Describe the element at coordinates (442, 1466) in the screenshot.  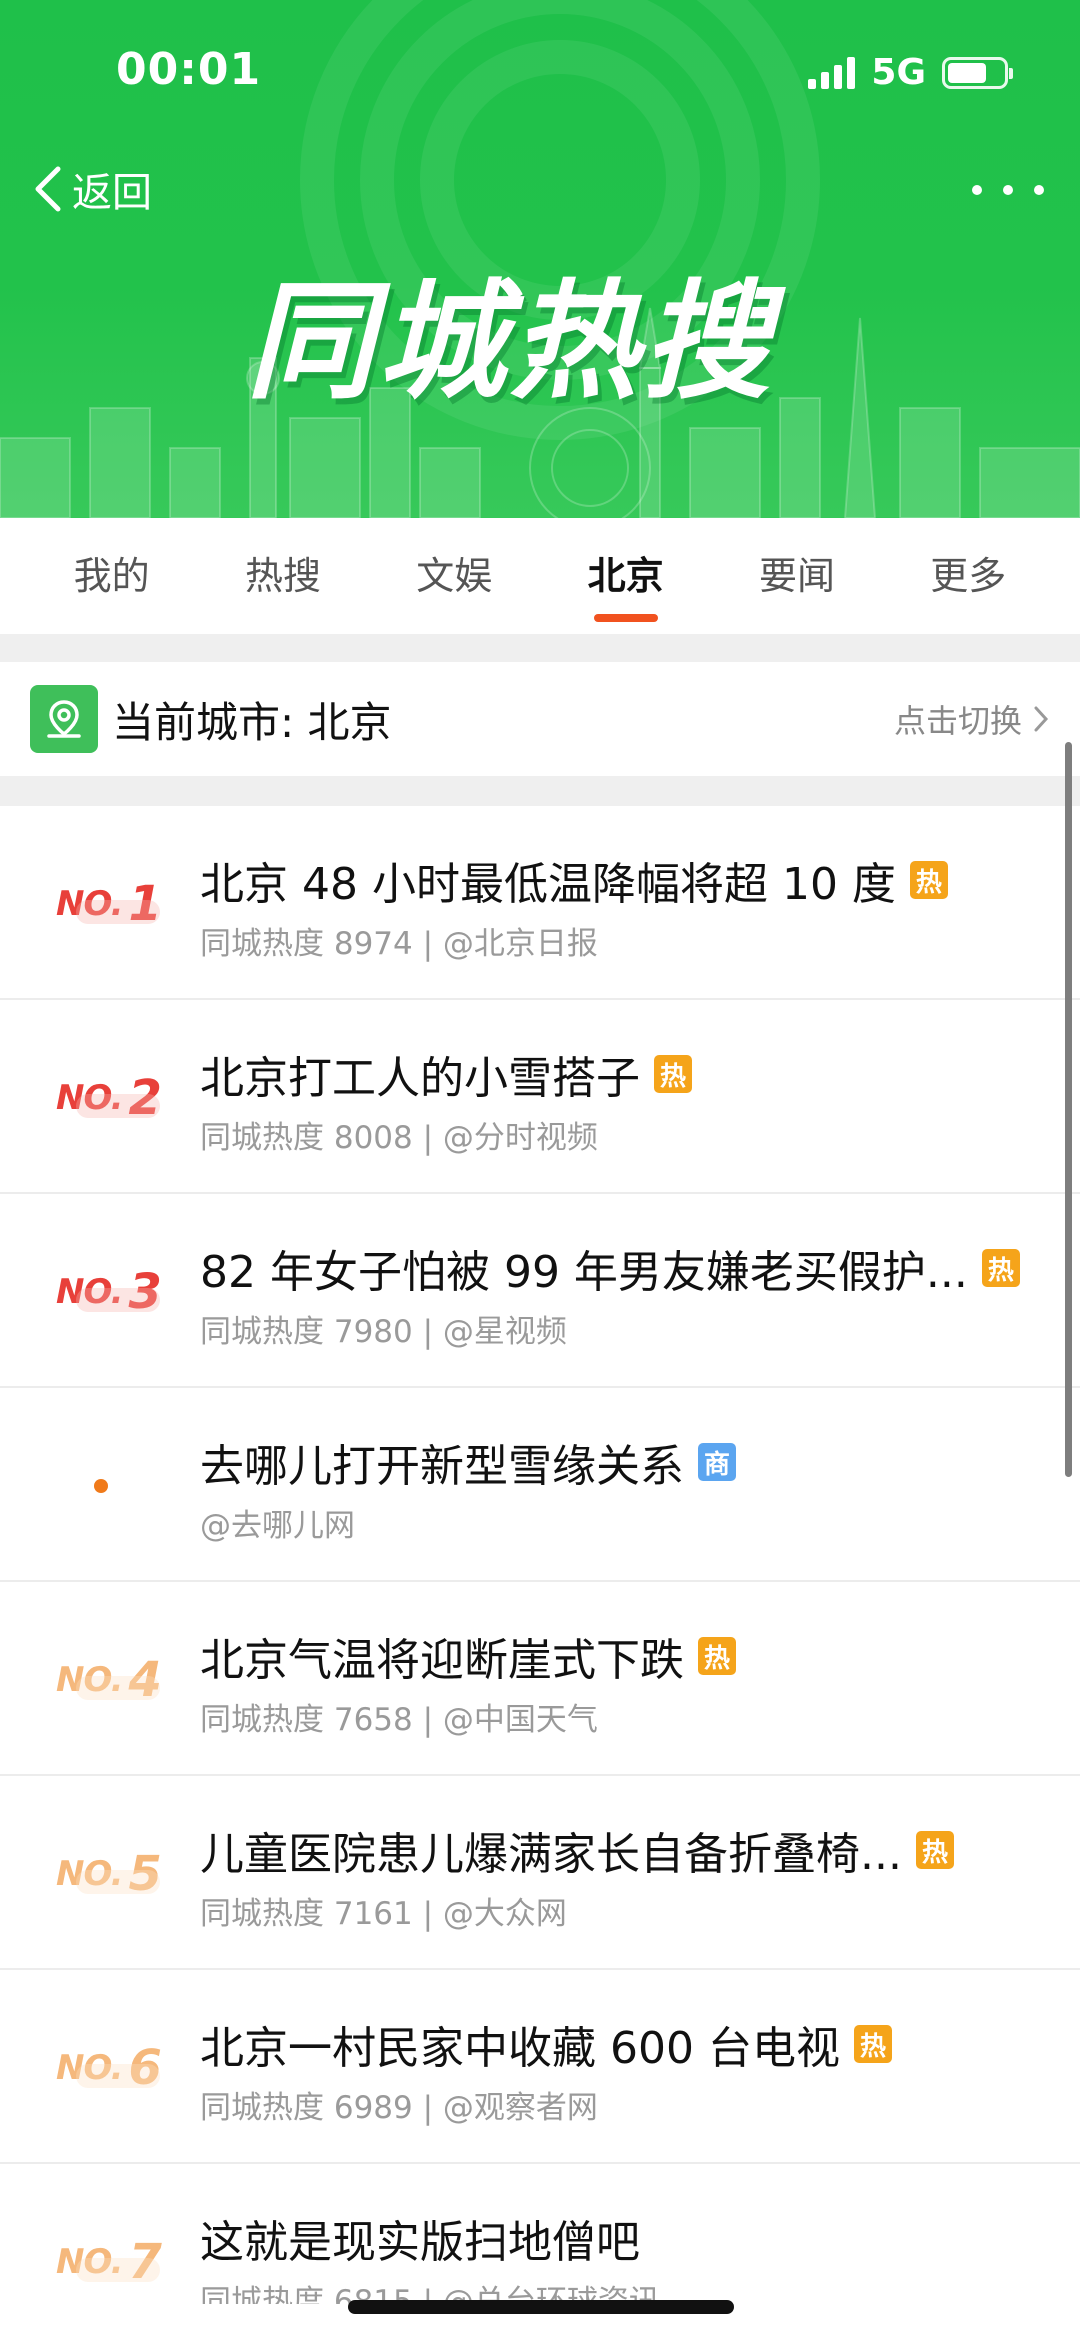
I see `item-title: 去哪儿打开新型雪缘关系` at that location.